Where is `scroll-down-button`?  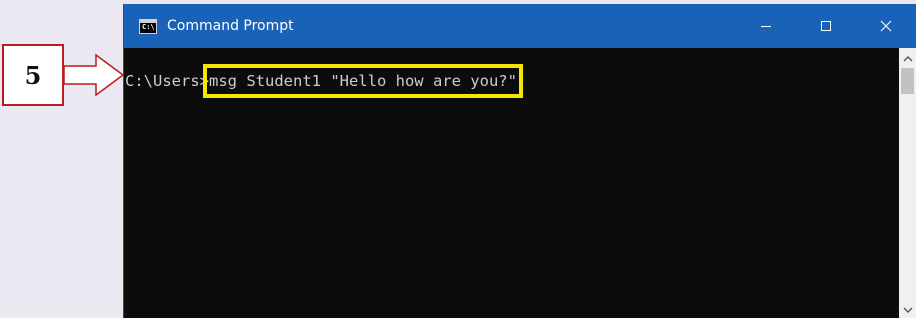
scroll-down-button is located at coordinates (907, 309).